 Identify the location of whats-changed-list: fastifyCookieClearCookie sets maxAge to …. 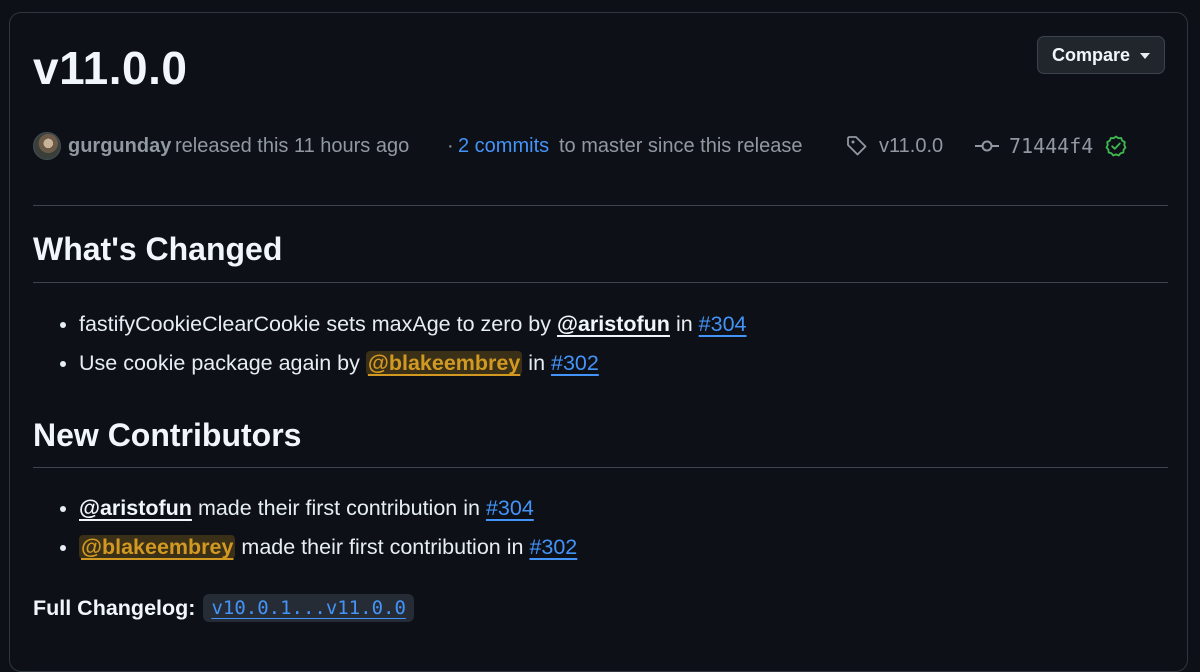
(390, 344).